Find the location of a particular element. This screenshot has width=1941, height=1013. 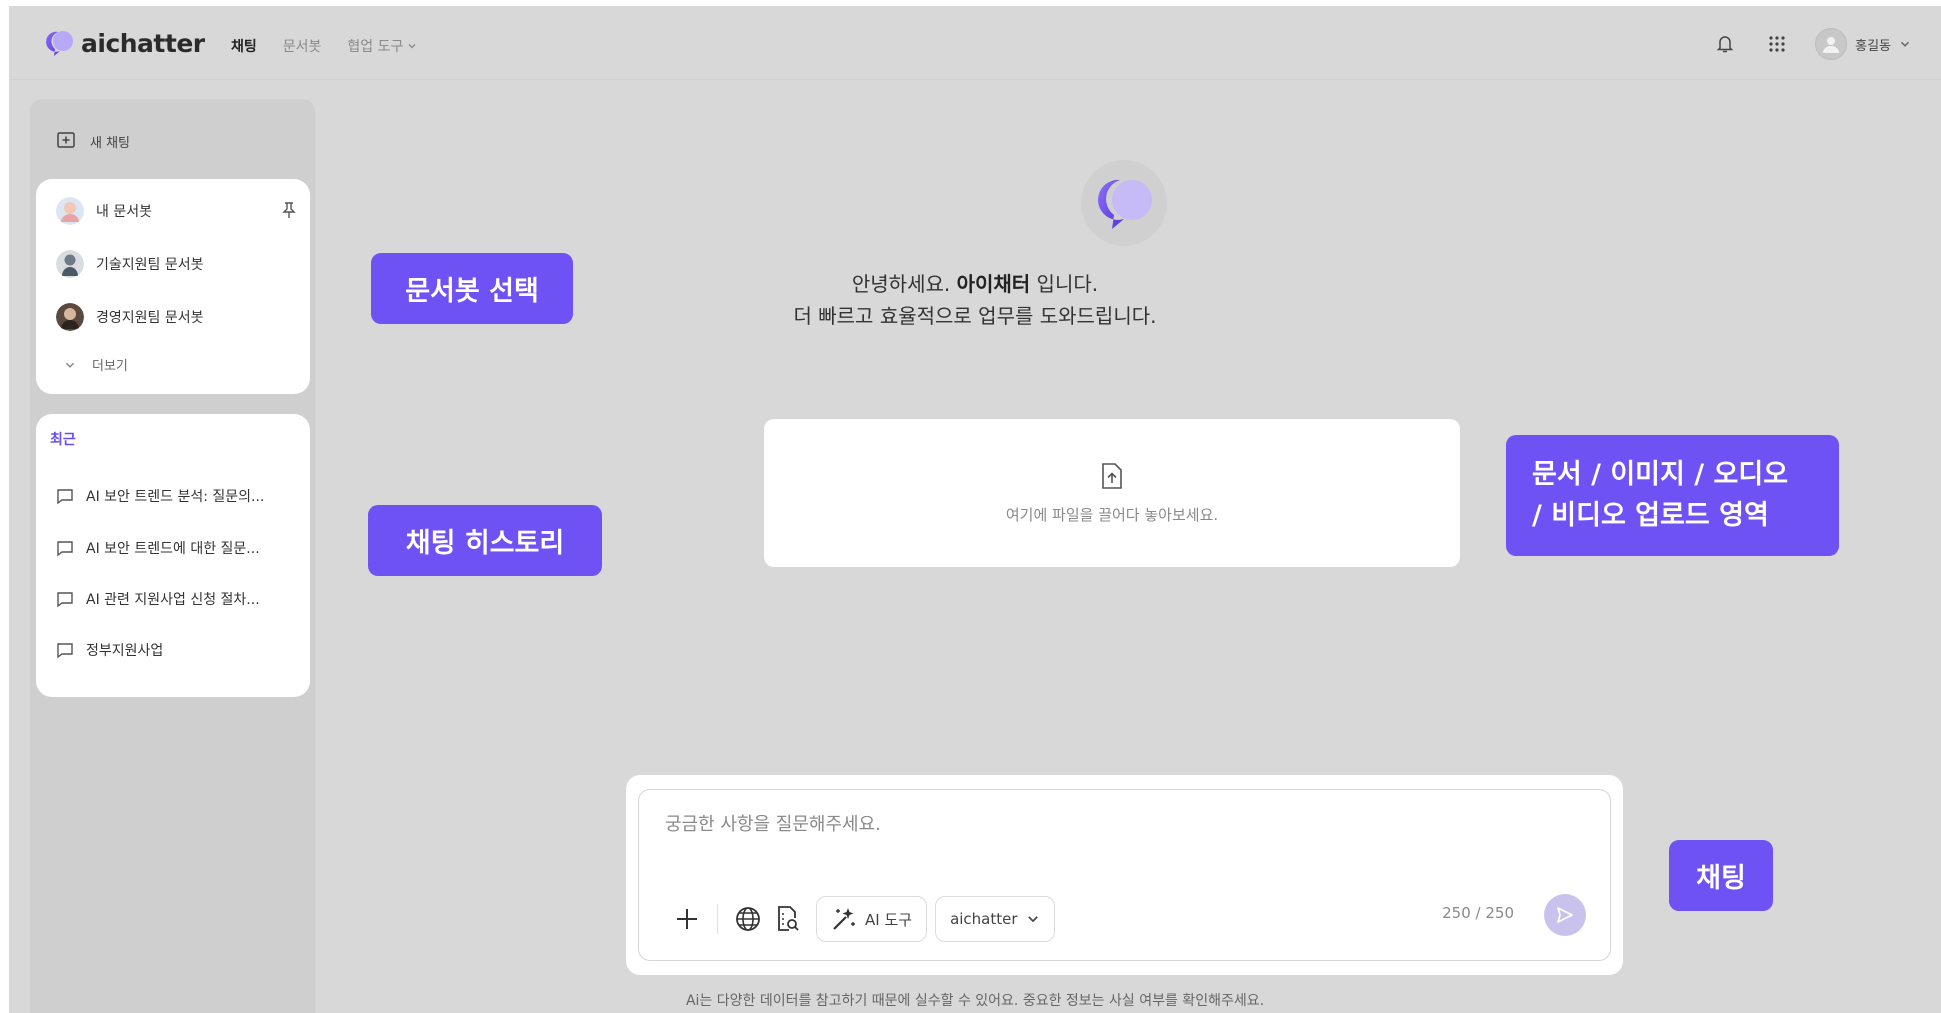

nav-docbot: 문서봇 is located at coordinates (302, 46).